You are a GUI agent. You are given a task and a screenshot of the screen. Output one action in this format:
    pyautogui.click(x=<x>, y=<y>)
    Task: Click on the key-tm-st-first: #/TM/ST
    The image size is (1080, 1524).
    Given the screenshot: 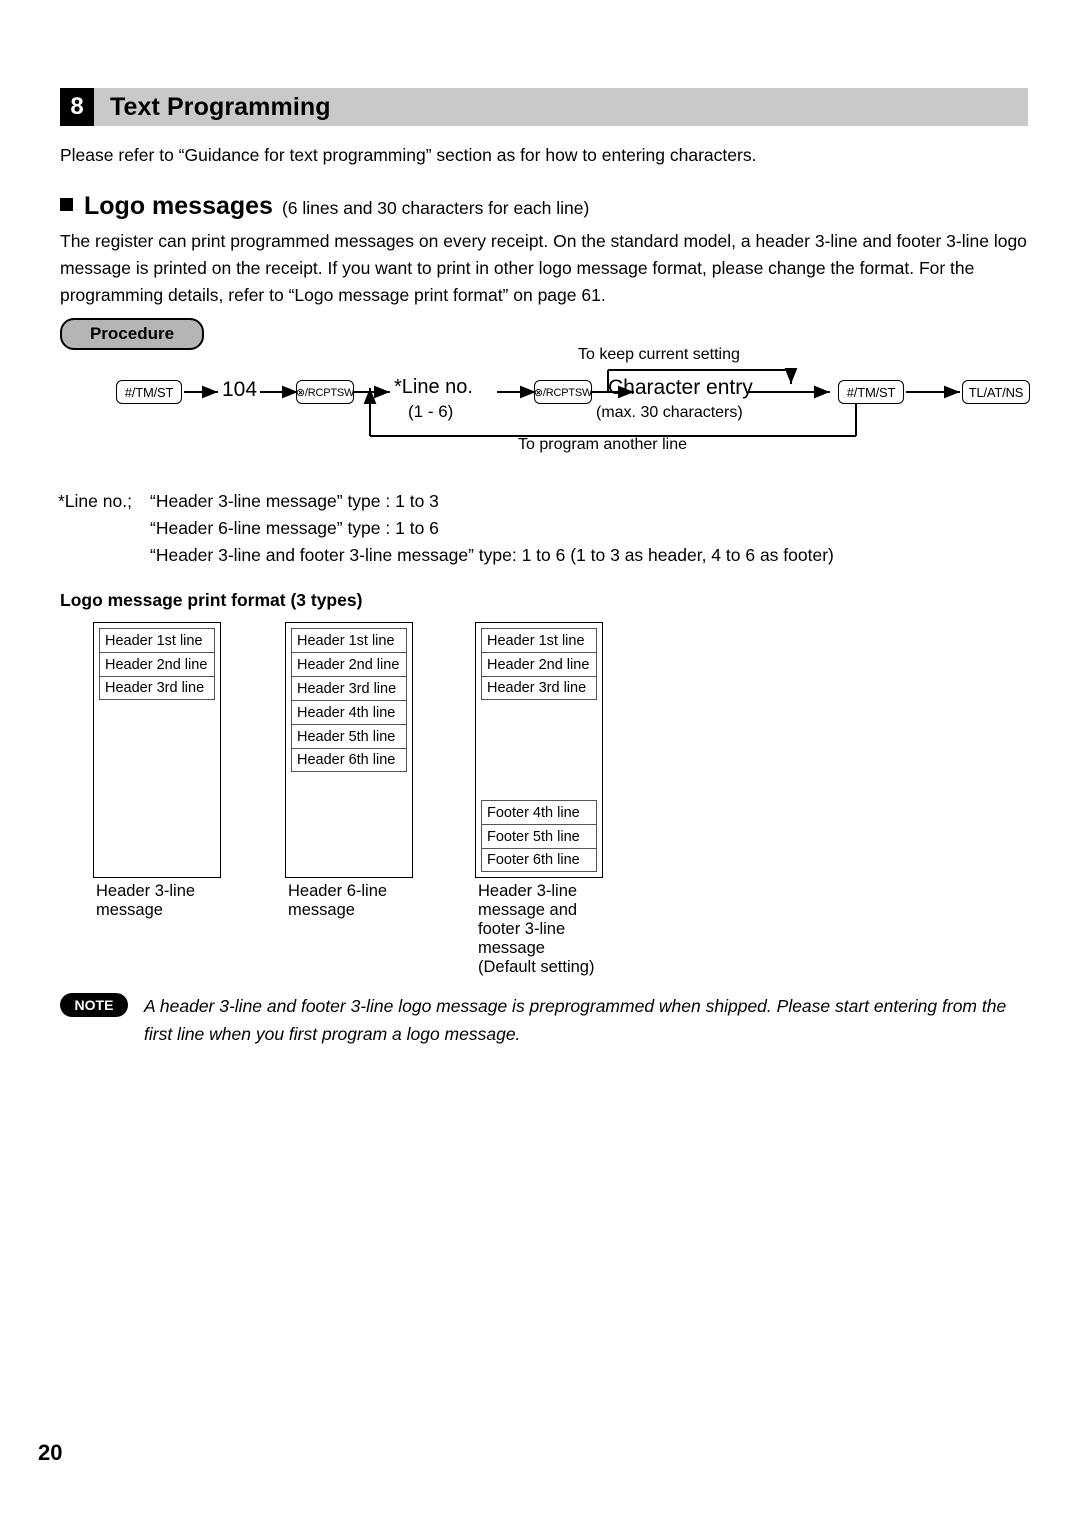 What is the action you would take?
    pyautogui.click(x=149, y=392)
    